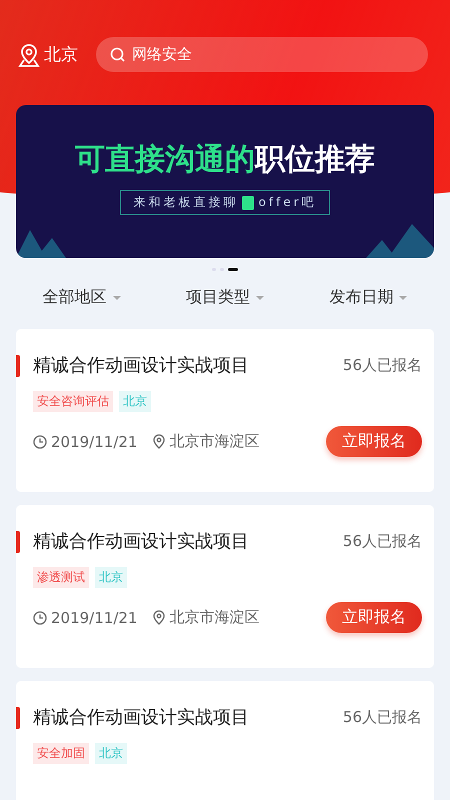 The image size is (450, 800). I want to click on banner-subline: 来和老板直接聊, so click(185, 202).